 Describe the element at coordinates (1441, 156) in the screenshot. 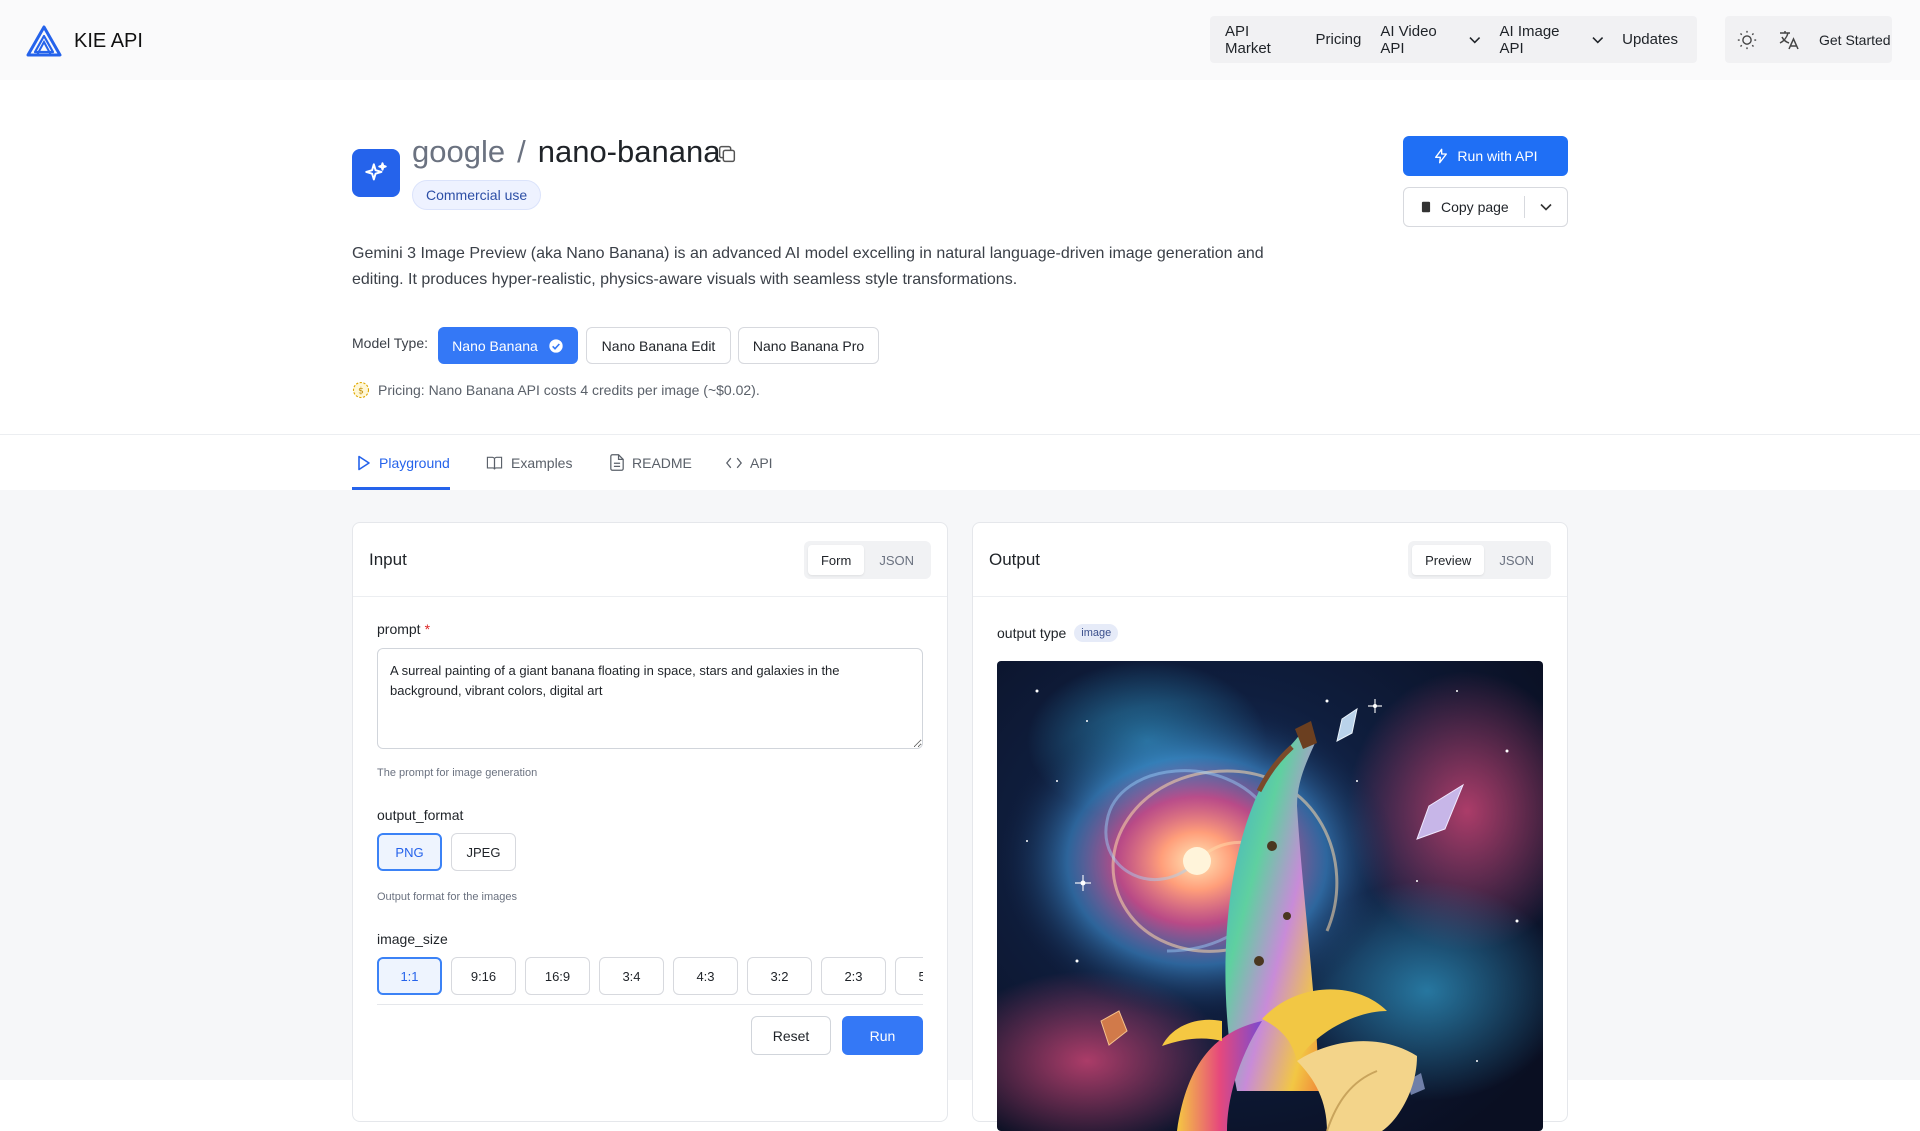

I see `lightning-icon` at that location.